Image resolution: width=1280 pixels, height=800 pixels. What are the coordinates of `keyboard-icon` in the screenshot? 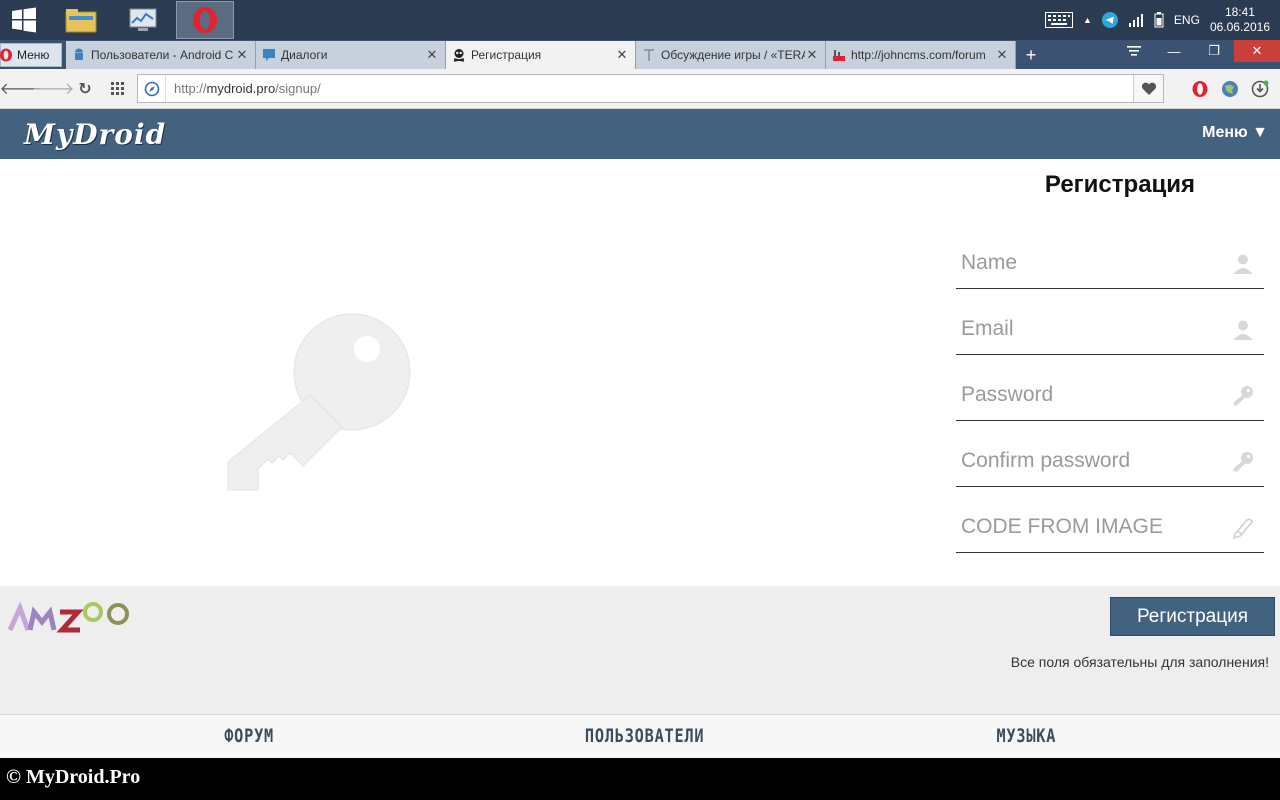 It's located at (1059, 20).